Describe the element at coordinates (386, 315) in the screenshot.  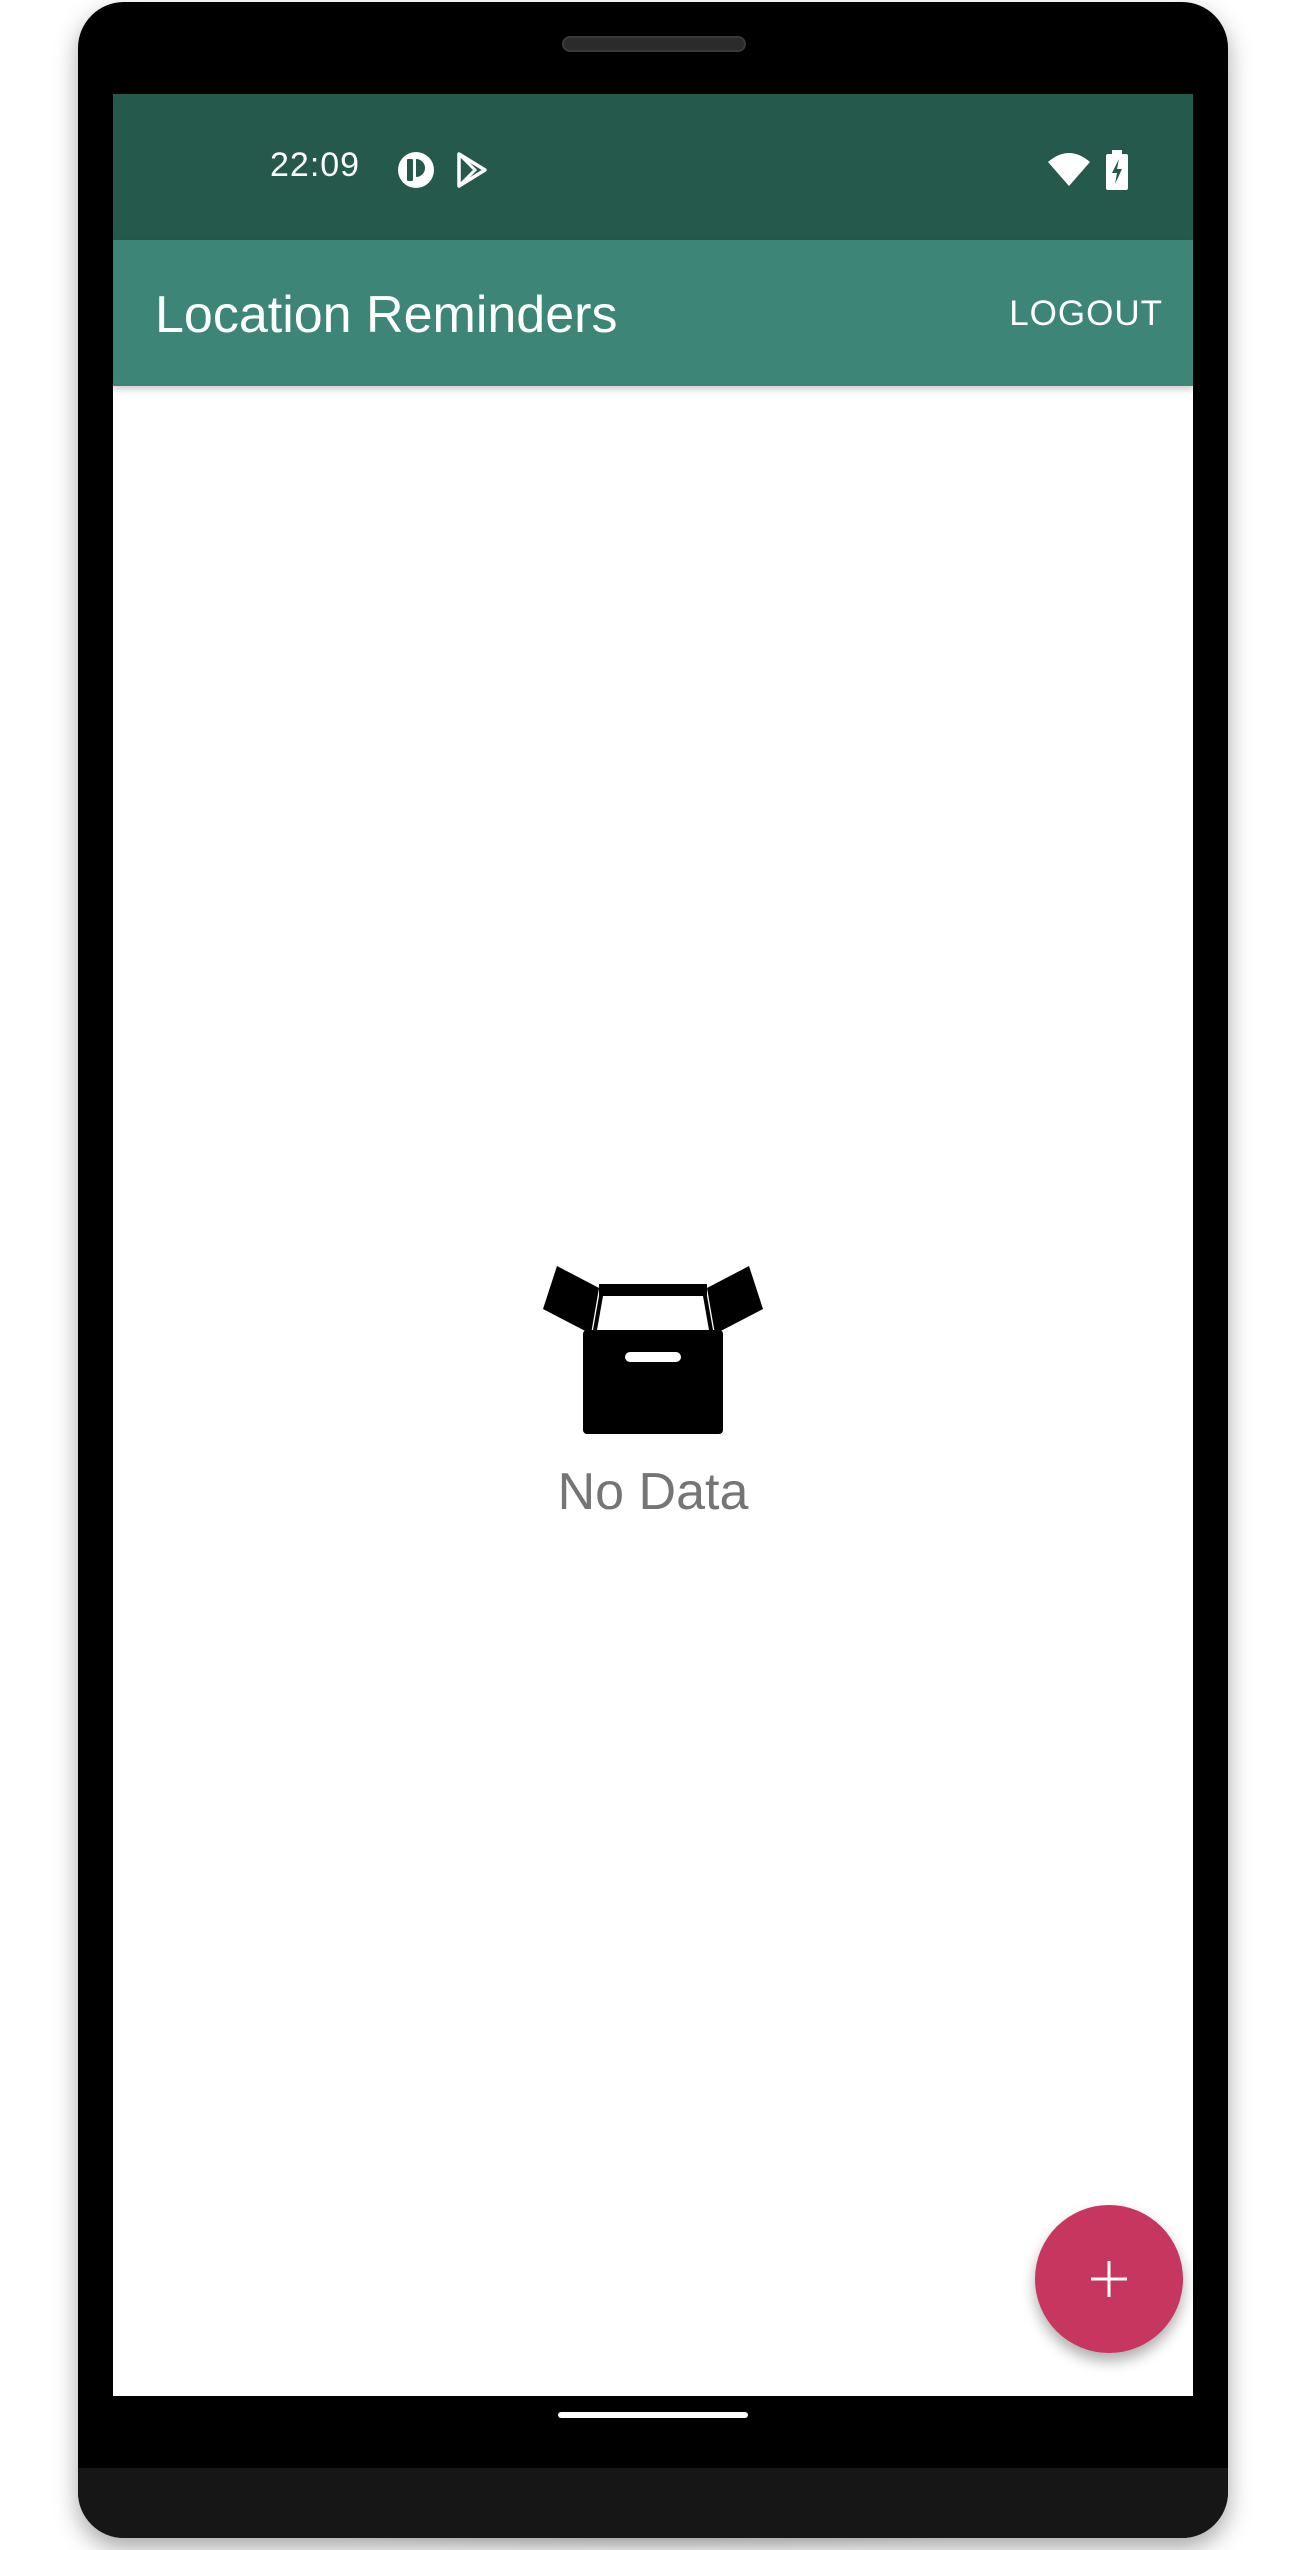
I see `app-title: Location Reminders` at that location.